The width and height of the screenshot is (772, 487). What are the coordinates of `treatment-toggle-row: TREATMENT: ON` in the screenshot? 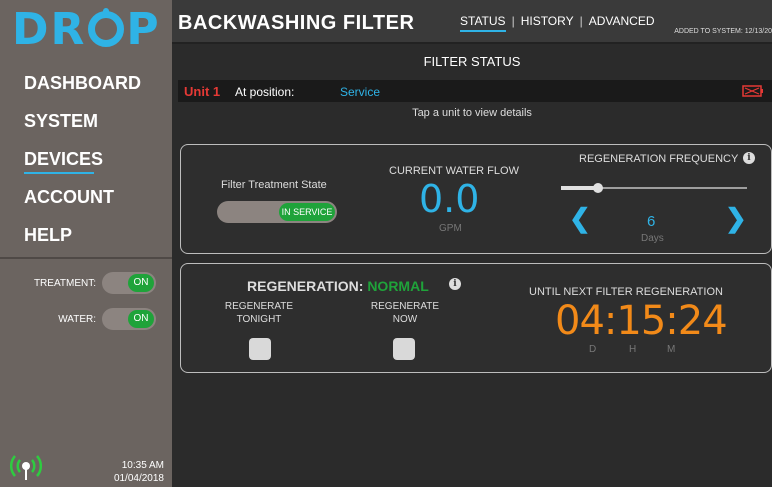 It's located at (95, 283).